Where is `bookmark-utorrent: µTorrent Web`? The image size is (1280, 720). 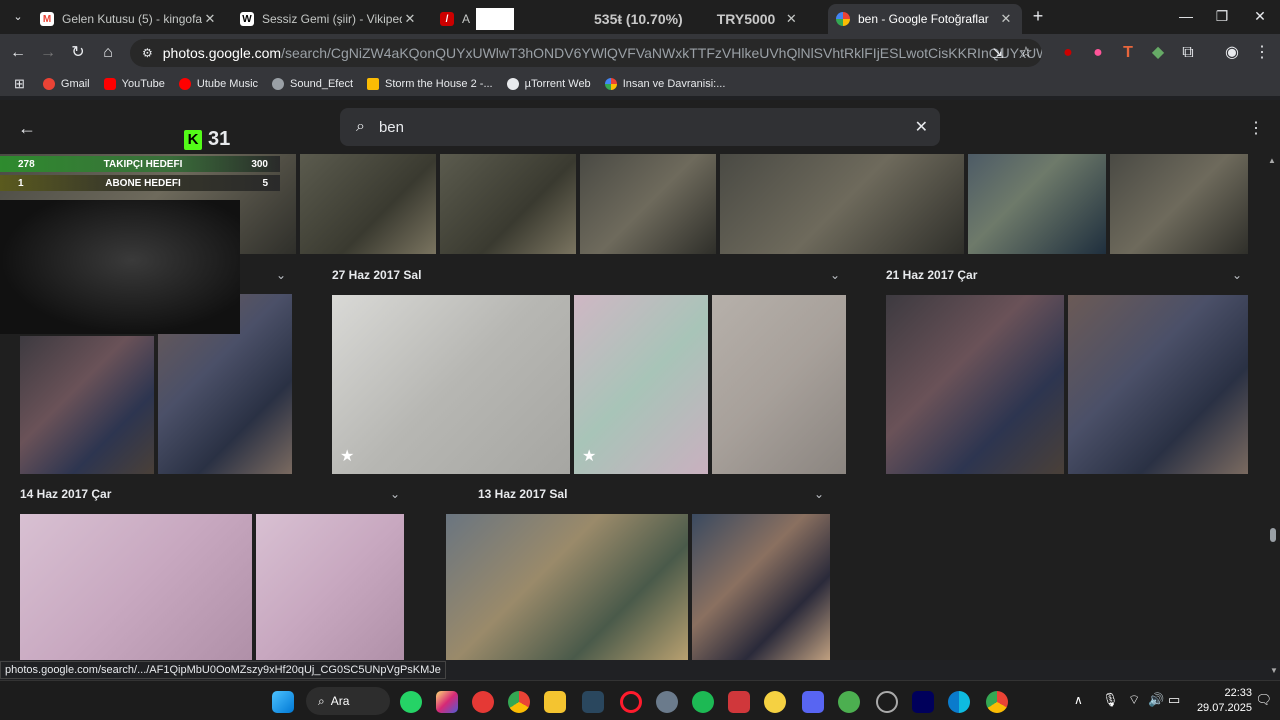 bookmark-utorrent: µTorrent Web is located at coordinates (548, 84).